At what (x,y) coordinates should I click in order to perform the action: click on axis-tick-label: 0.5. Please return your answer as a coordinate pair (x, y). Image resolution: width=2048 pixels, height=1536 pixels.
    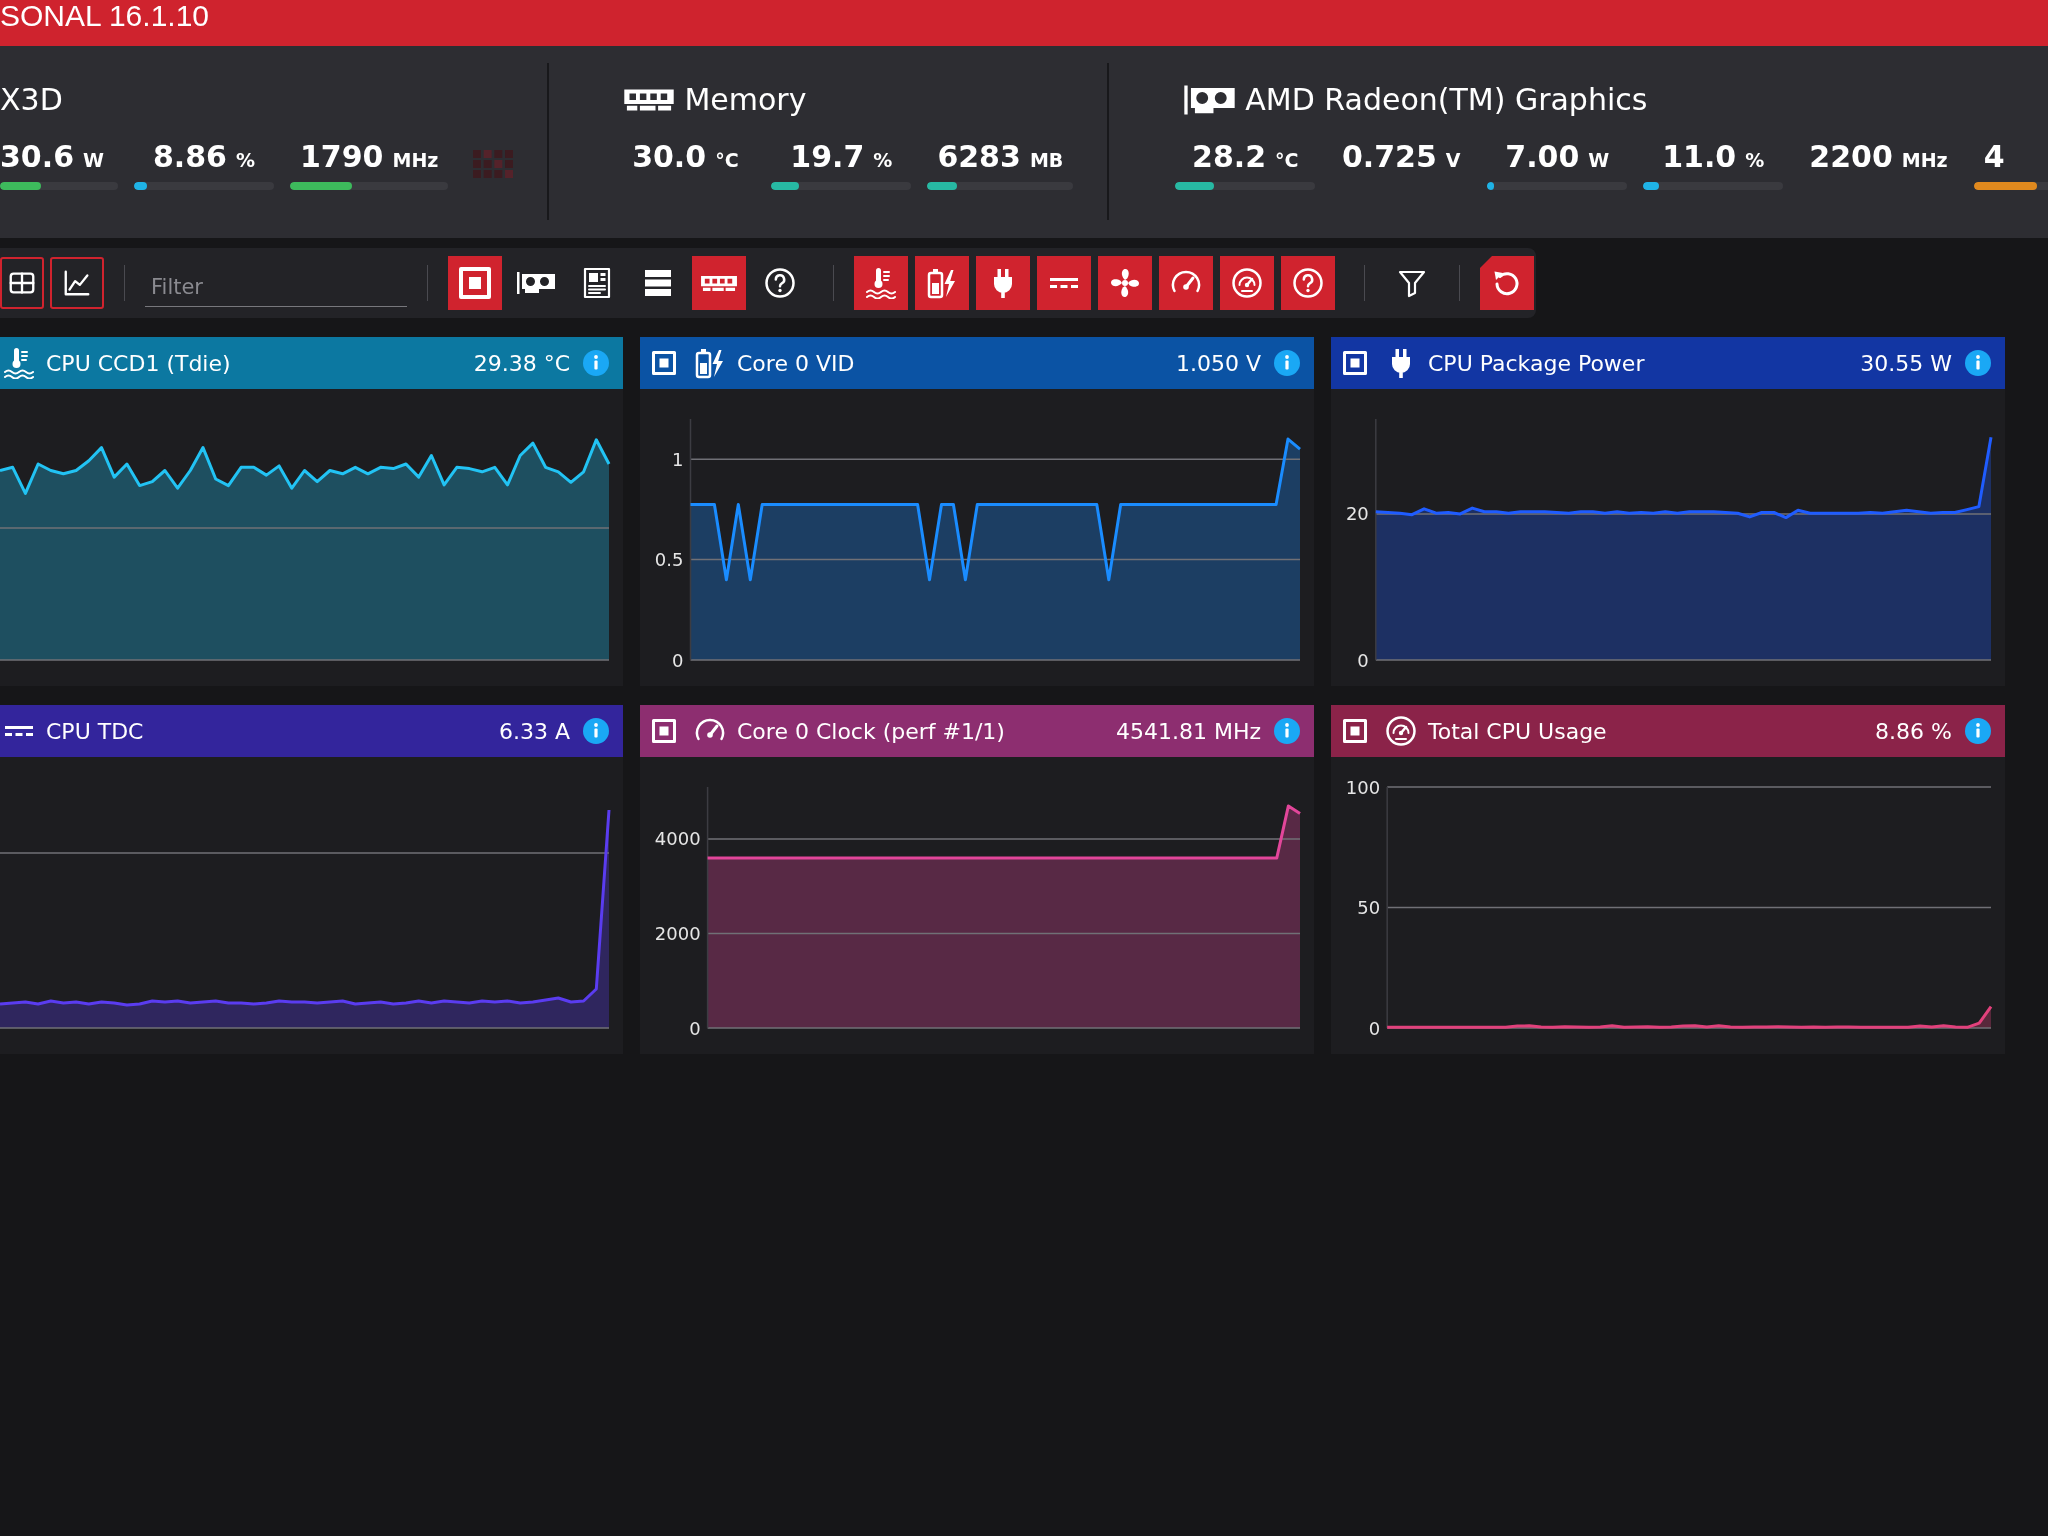
    Looking at the image, I should click on (669, 560).